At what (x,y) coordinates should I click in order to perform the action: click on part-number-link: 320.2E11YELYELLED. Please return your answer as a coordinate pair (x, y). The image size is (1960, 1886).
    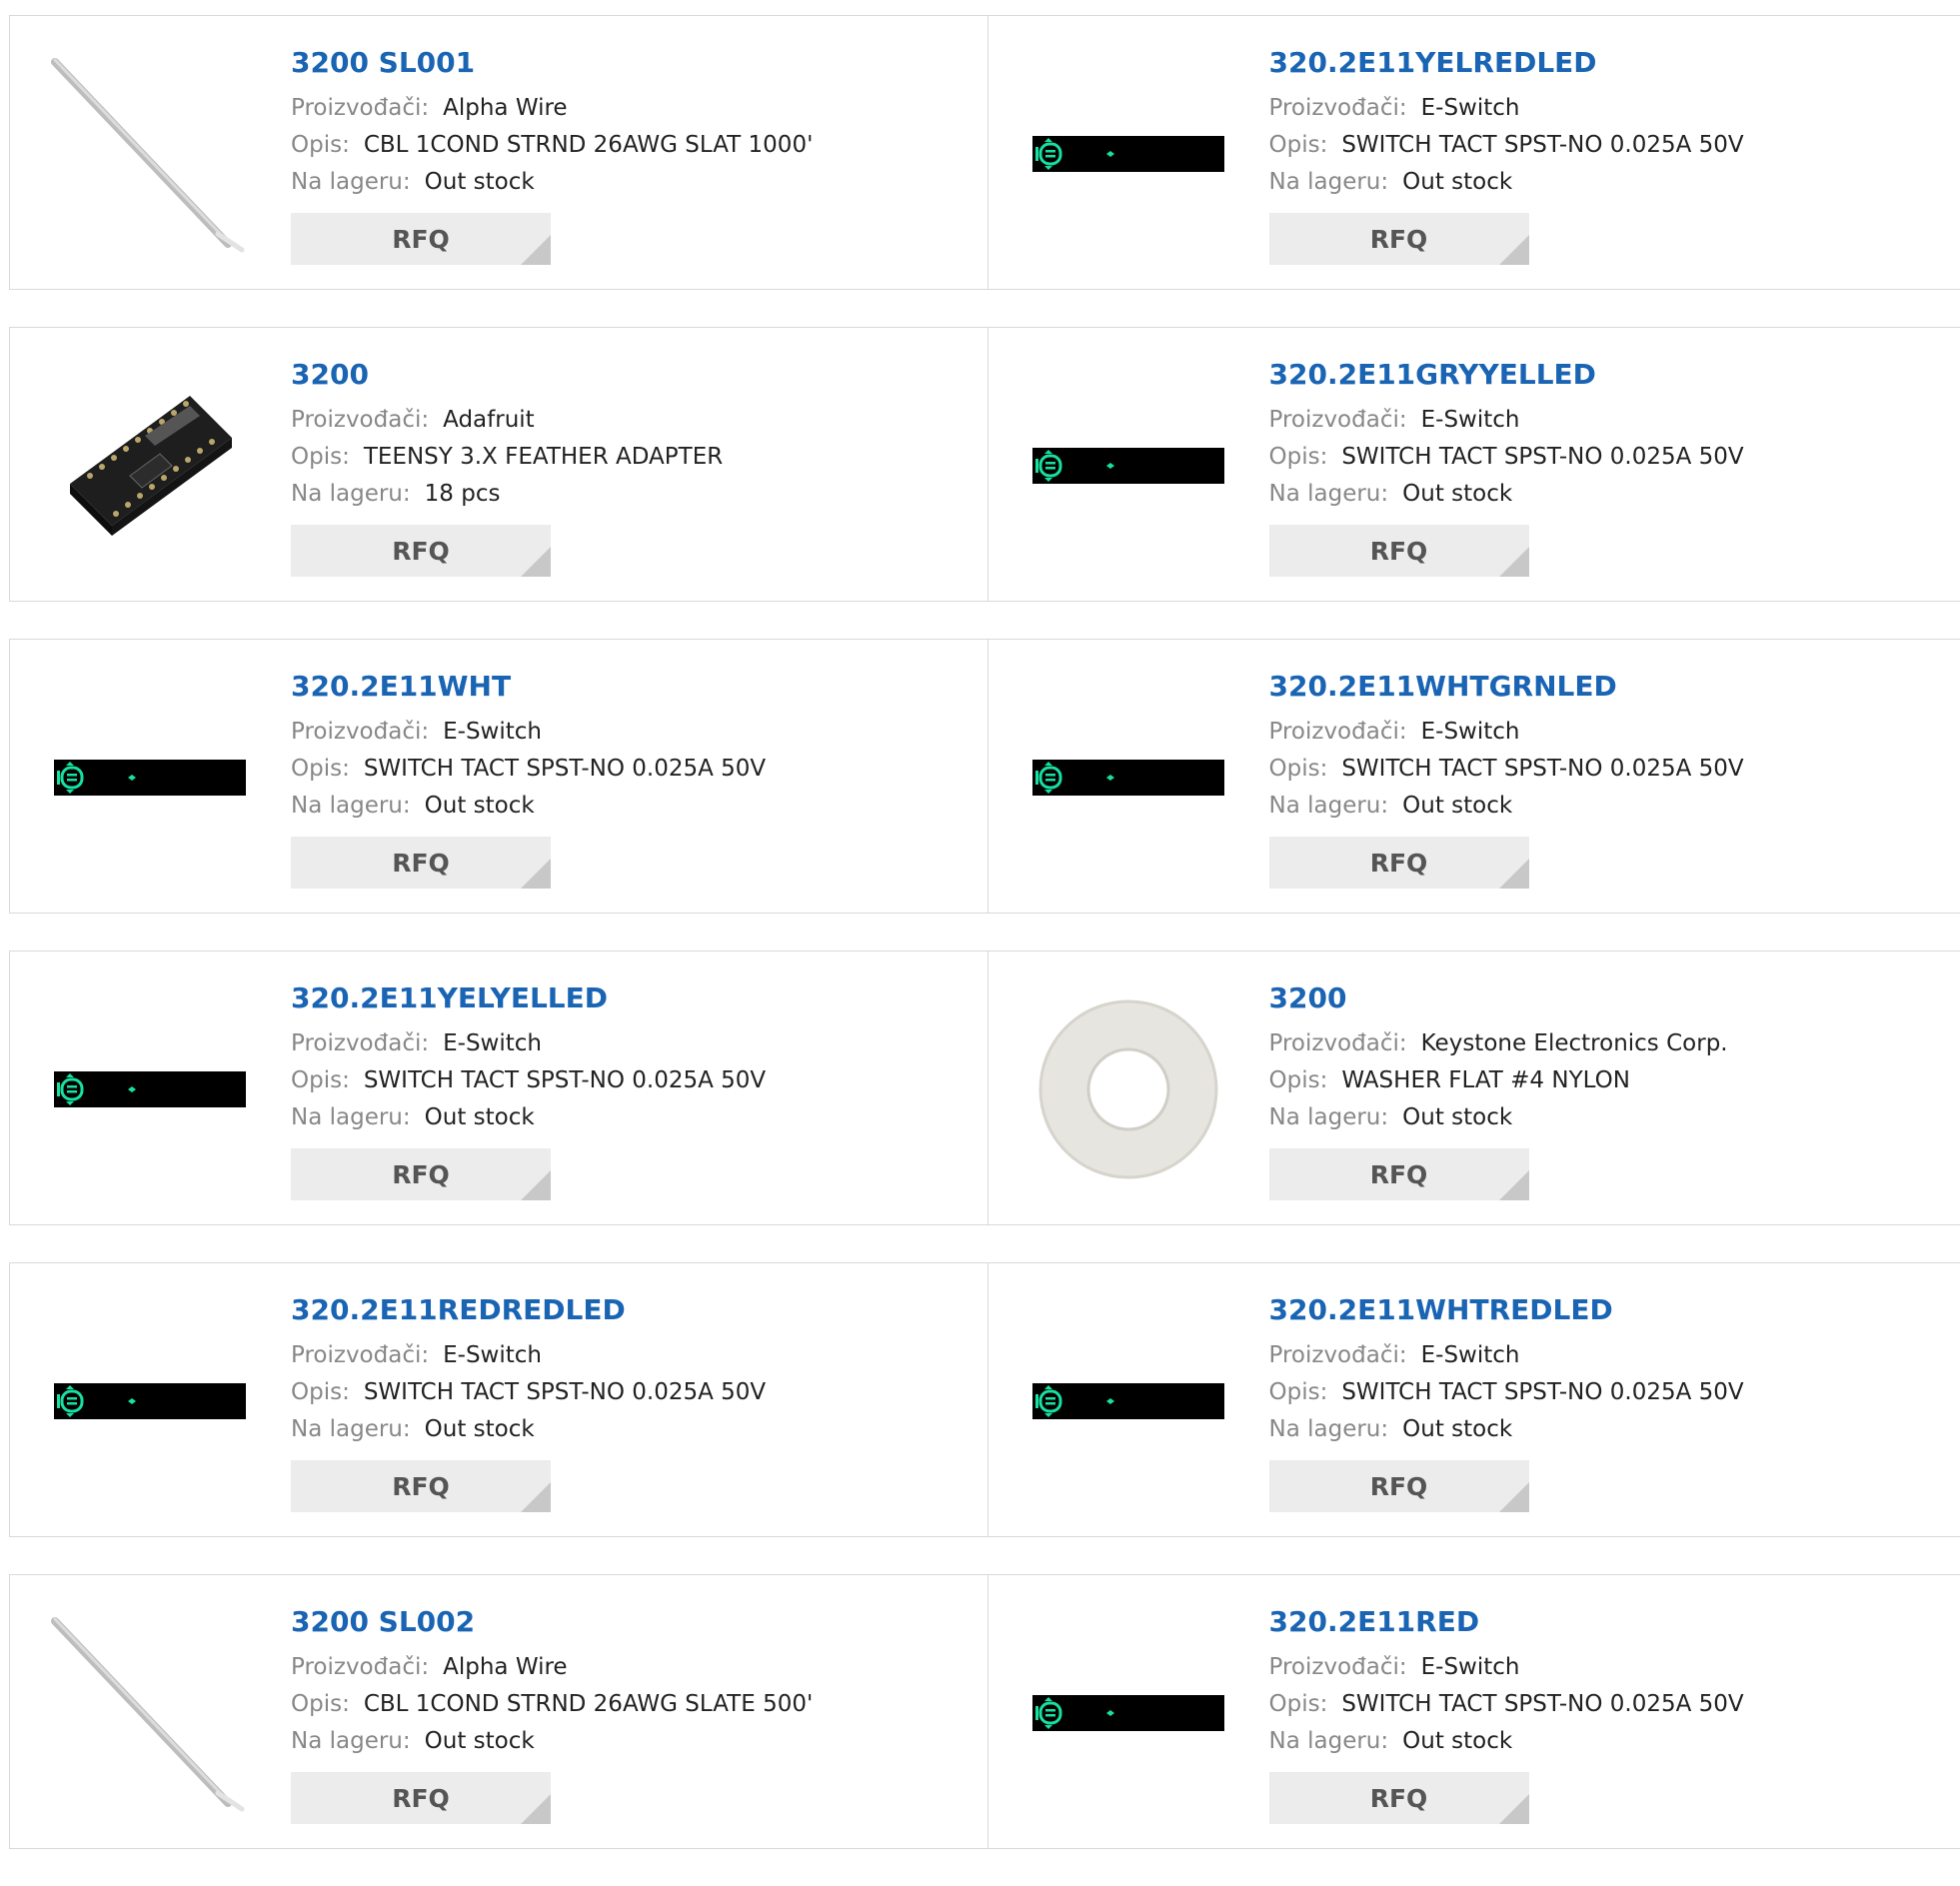
    Looking at the image, I should click on (528, 998).